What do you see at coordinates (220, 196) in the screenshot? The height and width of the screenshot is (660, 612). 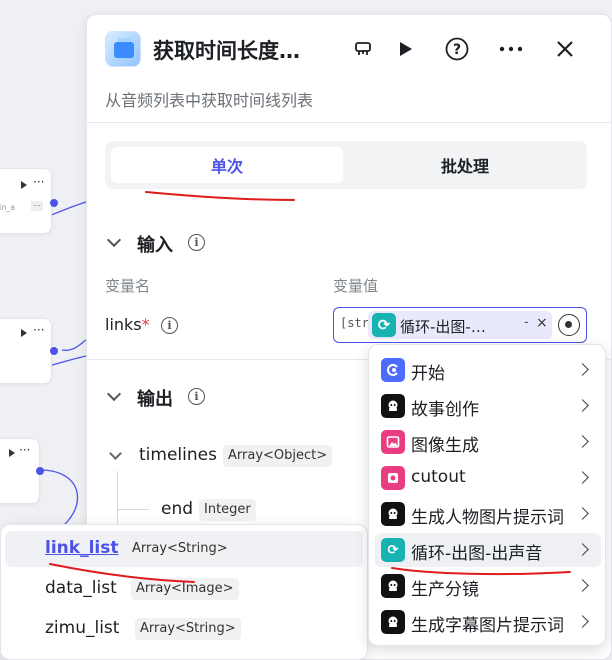 I see `annotation-underline-single-tab` at bounding box center [220, 196].